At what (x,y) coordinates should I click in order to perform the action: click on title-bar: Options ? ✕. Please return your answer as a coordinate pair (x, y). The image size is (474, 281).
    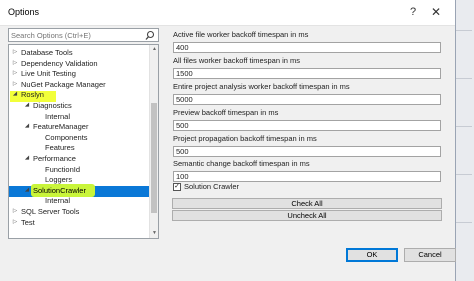
    Looking at the image, I should click on (227, 13).